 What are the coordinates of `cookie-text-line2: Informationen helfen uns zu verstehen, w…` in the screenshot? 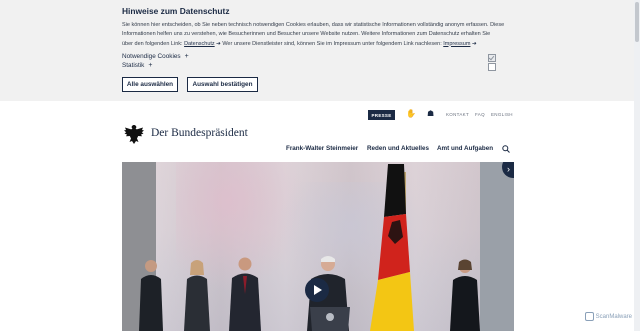 It's located at (306, 34).